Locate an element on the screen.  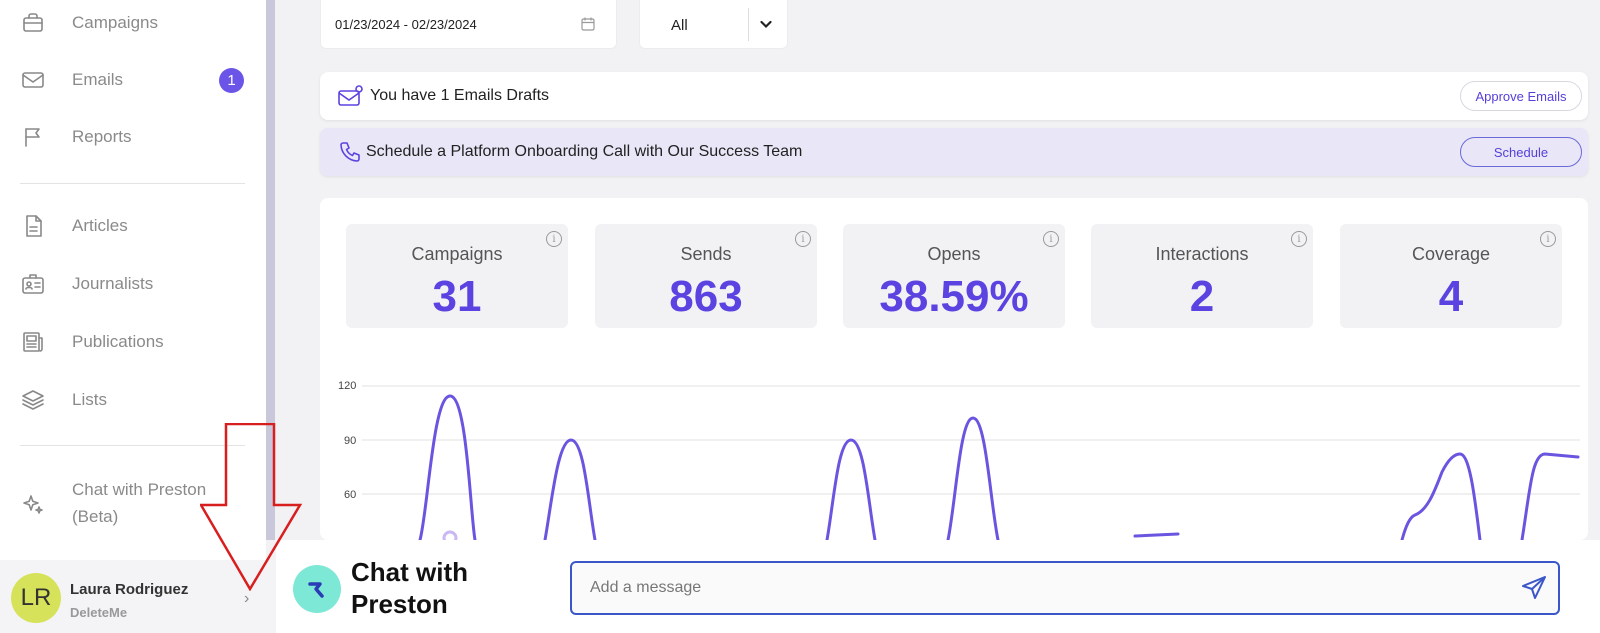
annotation-arrow-down-icon is located at coordinates (251, 507).